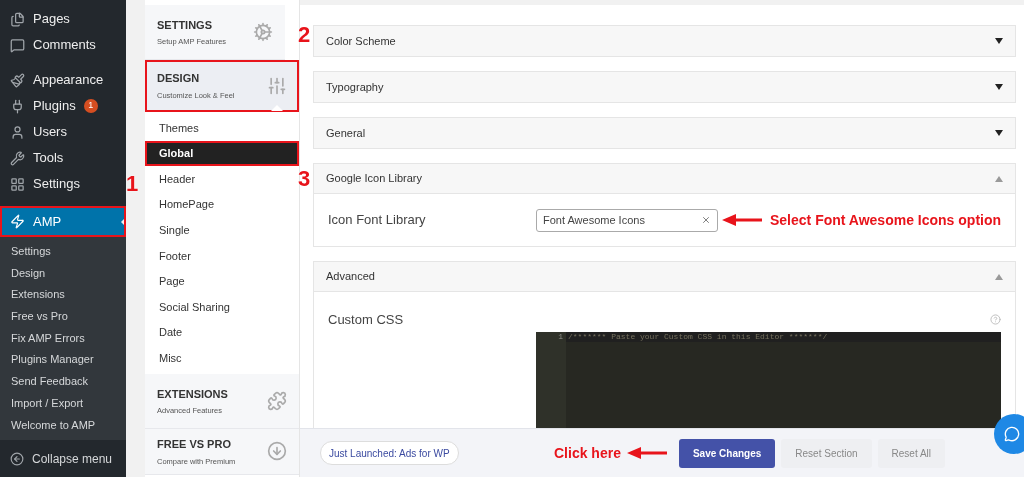 The width and height of the screenshot is (1024, 477). Describe the element at coordinates (222, 307) in the screenshot. I see `nav-item: Social Sharing` at that location.